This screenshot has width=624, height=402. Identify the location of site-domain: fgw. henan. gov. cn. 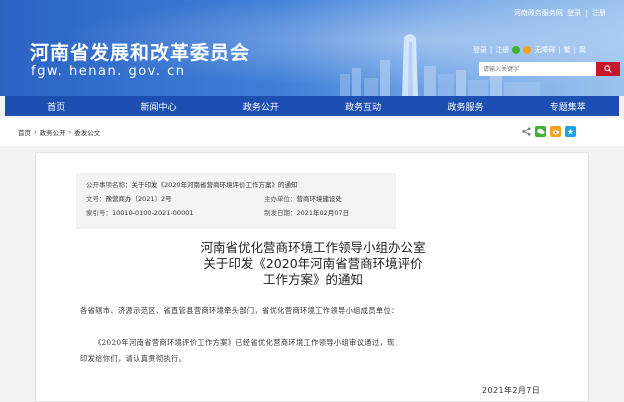
(108, 71).